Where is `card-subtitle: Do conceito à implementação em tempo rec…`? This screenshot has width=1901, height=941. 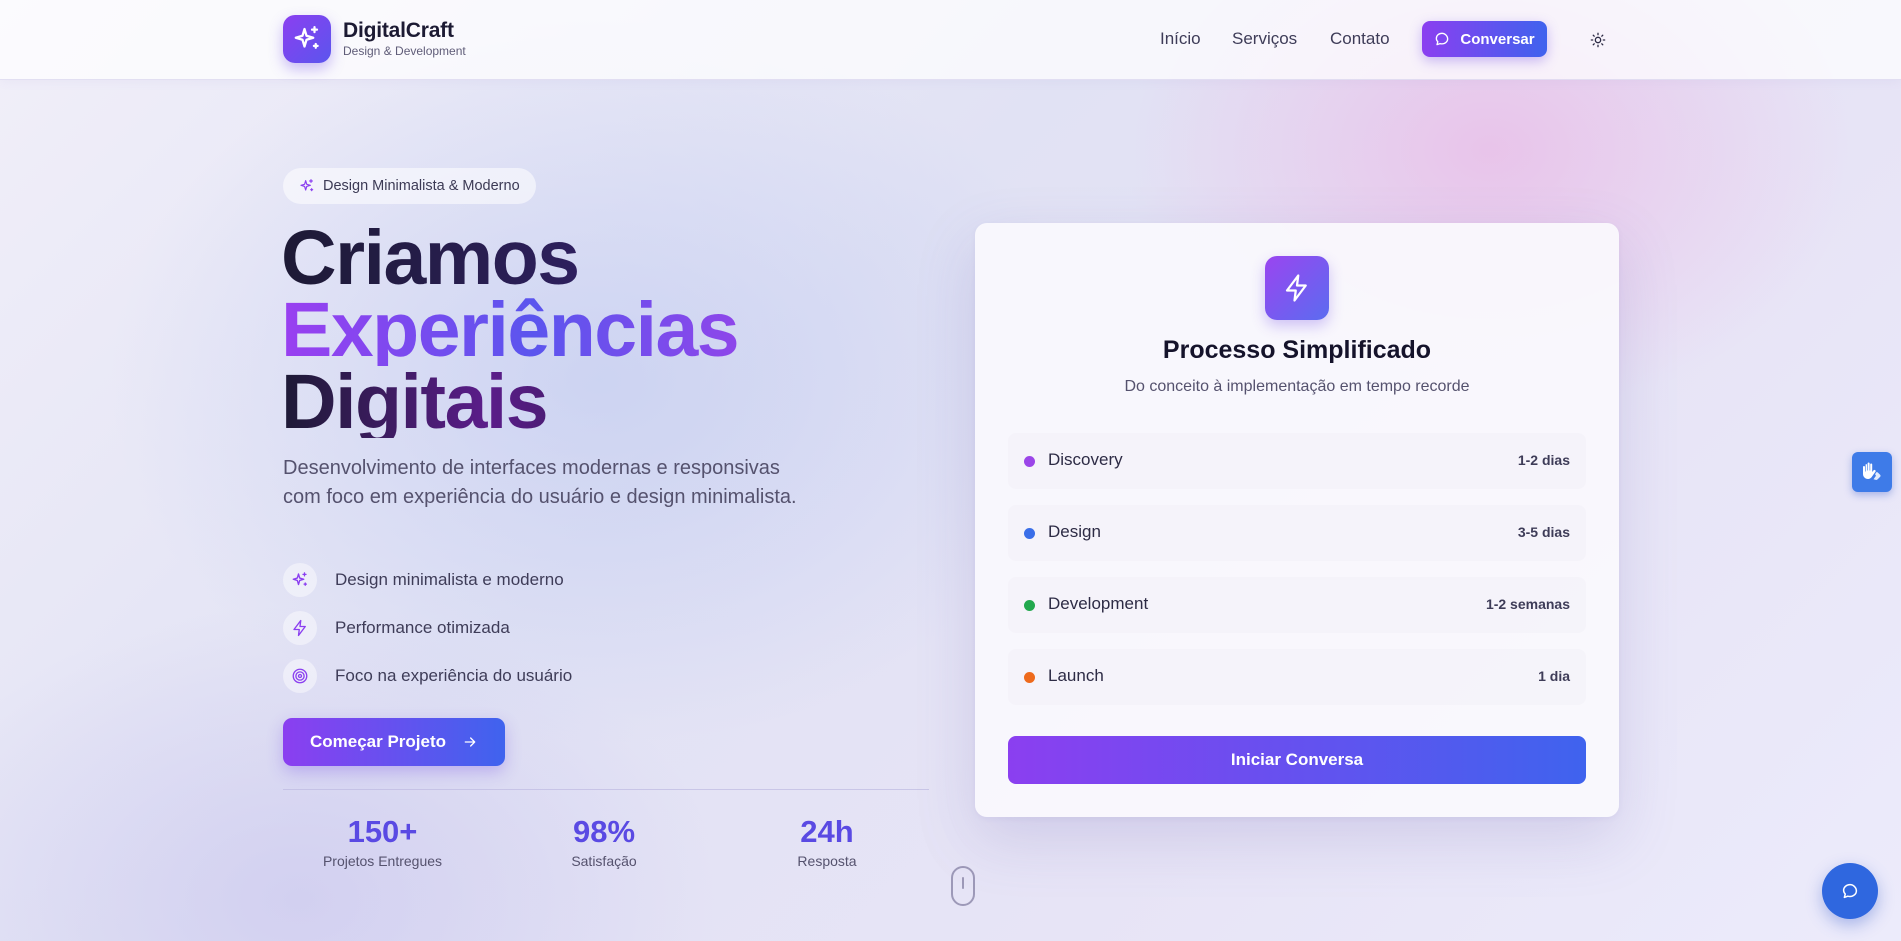
card-subtitle: Do conceito à implementação em tempo rec… is located at coordinates (1297, 386).